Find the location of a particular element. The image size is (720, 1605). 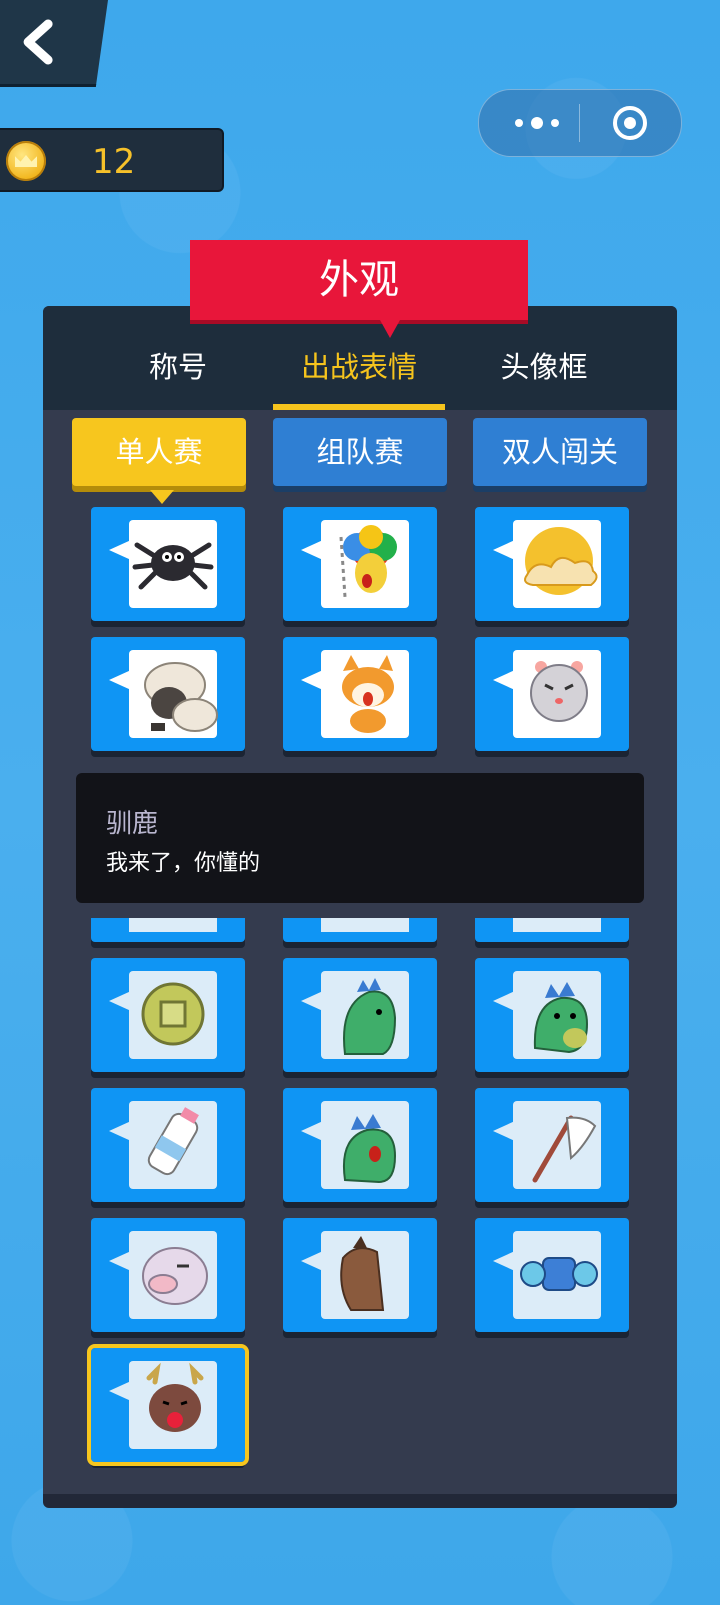

coin-icon is located at coordinates (173, 1014).